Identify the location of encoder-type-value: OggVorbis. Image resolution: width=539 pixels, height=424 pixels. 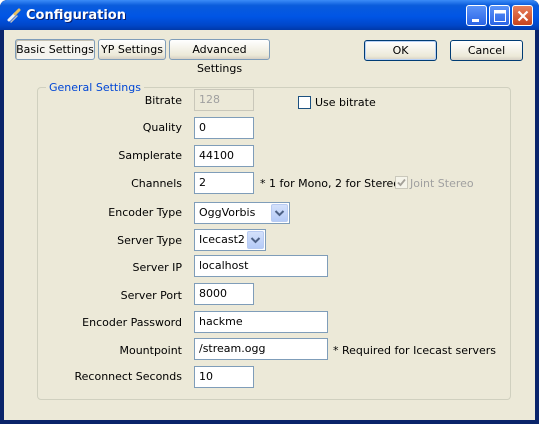
(227, 212).